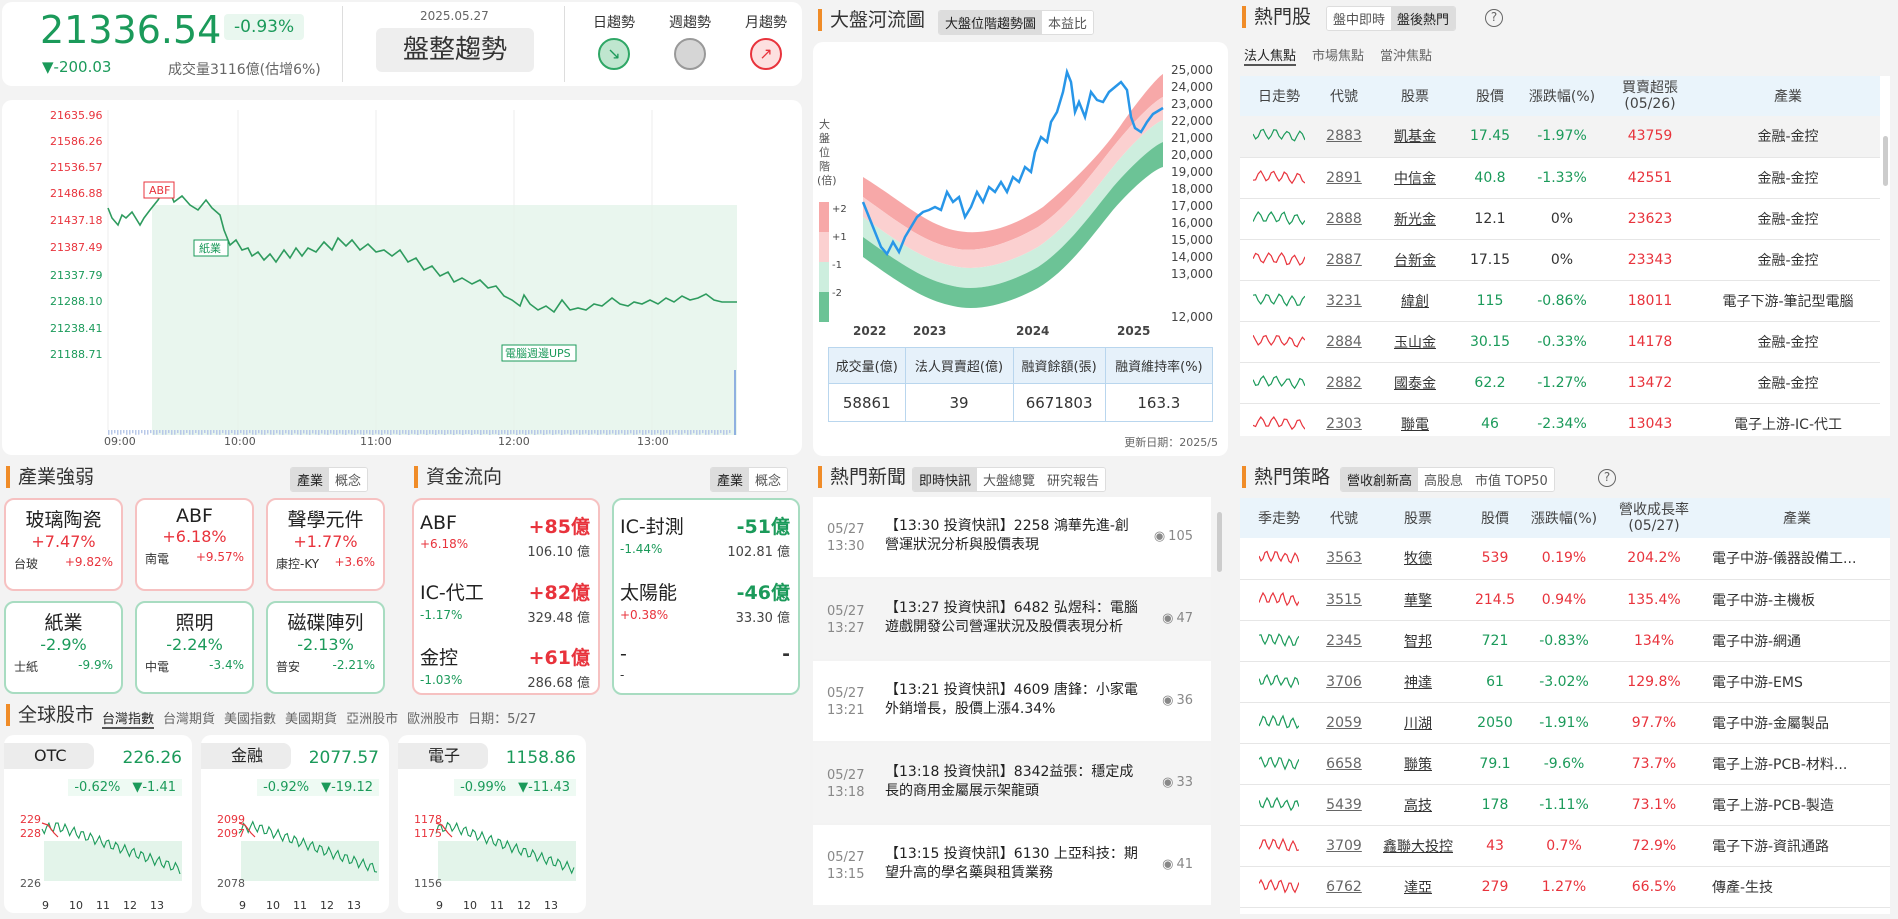  What do you see at coordinates (768, 479) in the screenshot?
I see `tab-flow-concept: 概念` at bounding box center [768, 479].